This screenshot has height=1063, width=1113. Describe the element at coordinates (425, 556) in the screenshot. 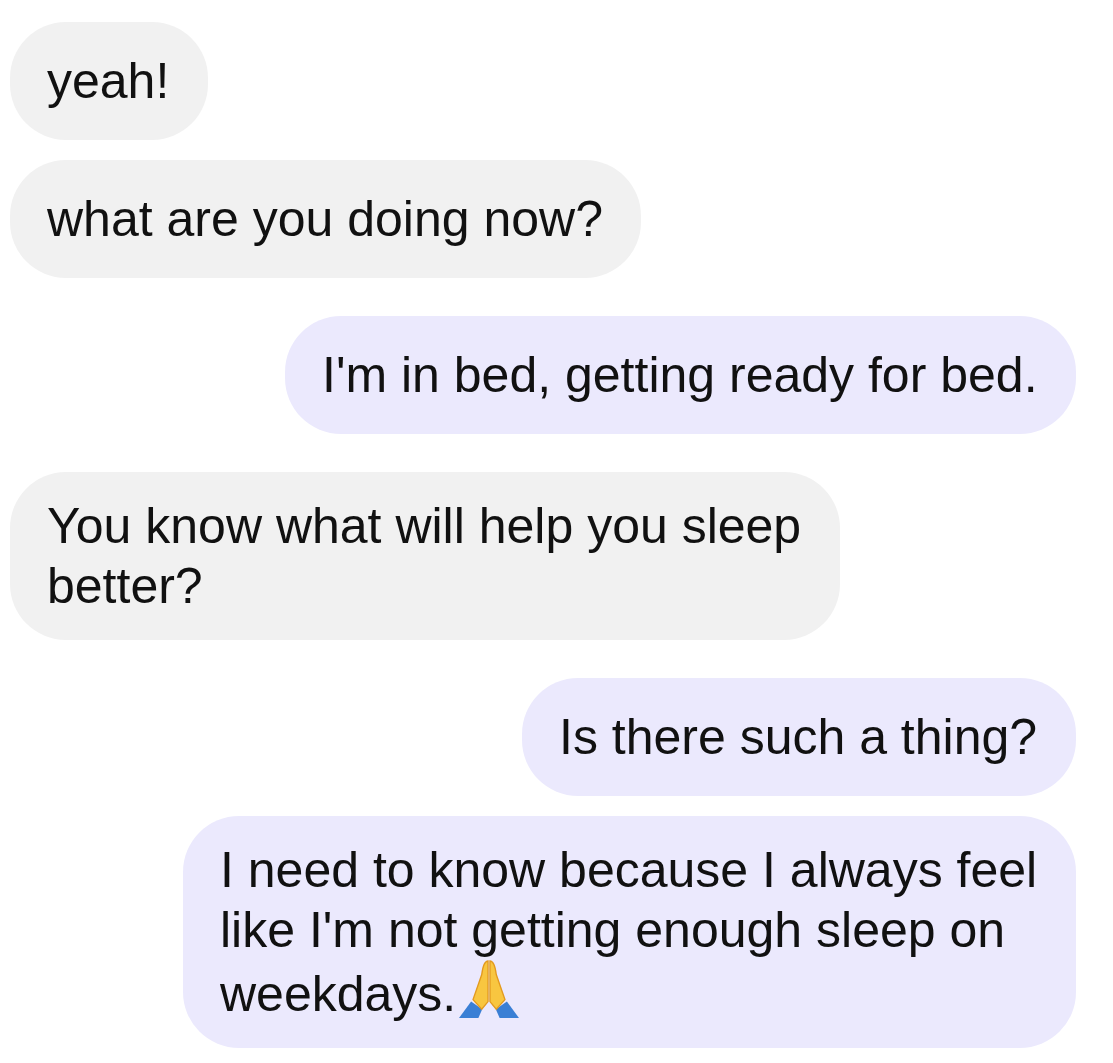

I see `message-text: You know what will help you sleep better?` at that location.